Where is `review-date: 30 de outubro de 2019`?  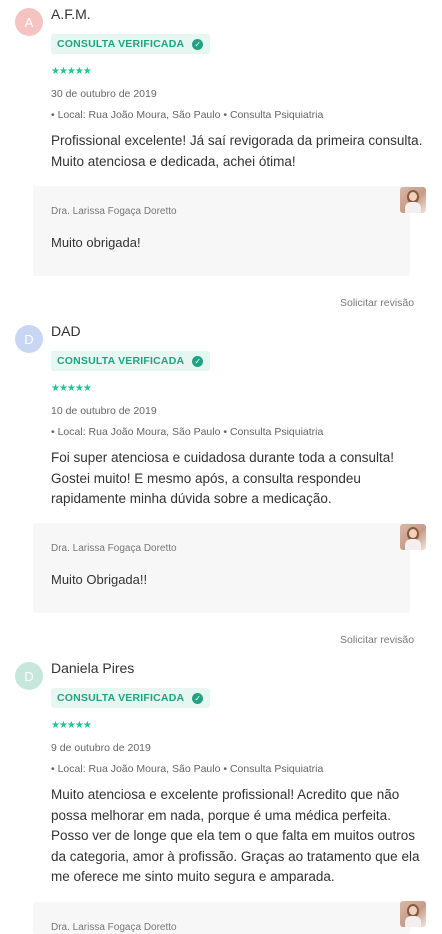
review-date: 30 de outubro de 2019 is located at coordinates (104, 94).